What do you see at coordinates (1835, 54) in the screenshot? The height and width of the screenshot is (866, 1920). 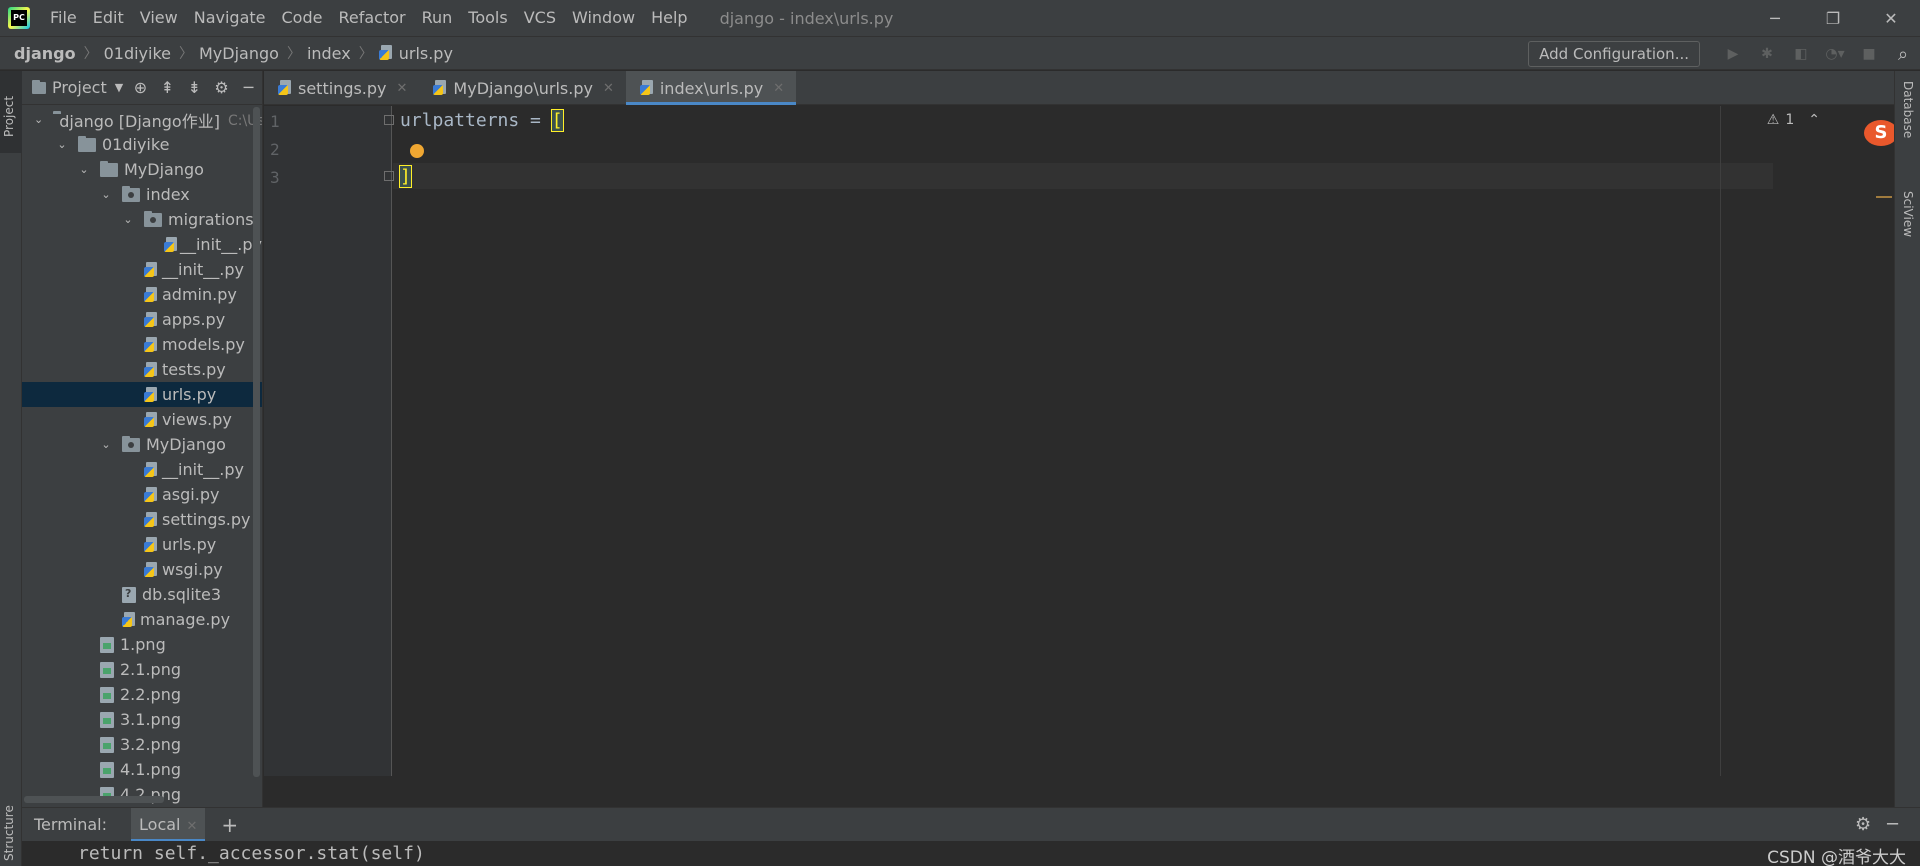 I see `profile-icon: ◔▾` at bounding box center [1835, 54].